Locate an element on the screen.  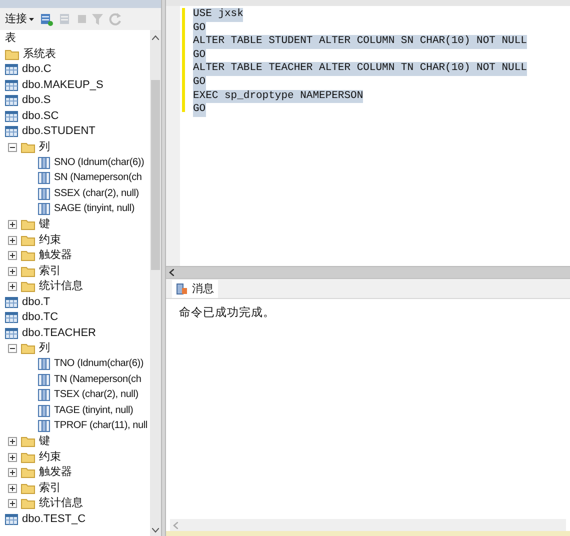
tree-item: dbo.SC is located at coordinates (40, 116).